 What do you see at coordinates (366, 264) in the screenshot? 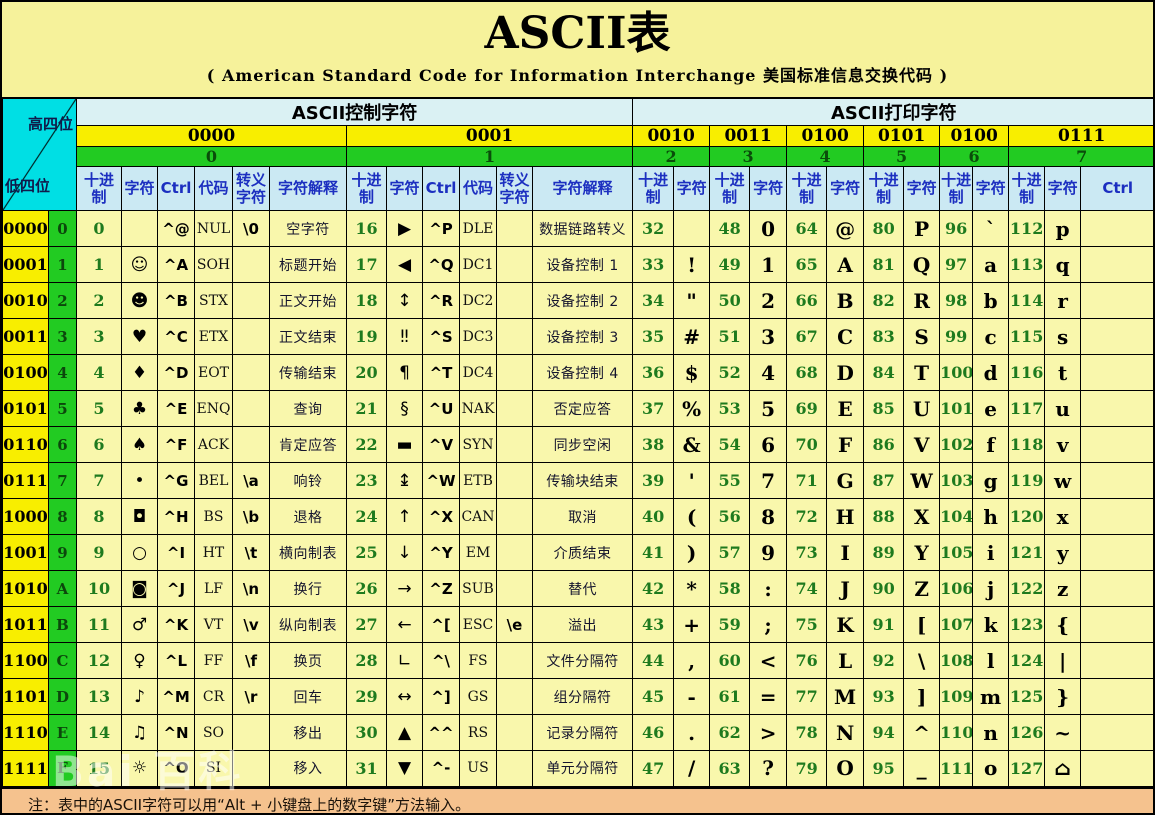
I see `cell-decimal: 17` at bounding box center [366, 264].